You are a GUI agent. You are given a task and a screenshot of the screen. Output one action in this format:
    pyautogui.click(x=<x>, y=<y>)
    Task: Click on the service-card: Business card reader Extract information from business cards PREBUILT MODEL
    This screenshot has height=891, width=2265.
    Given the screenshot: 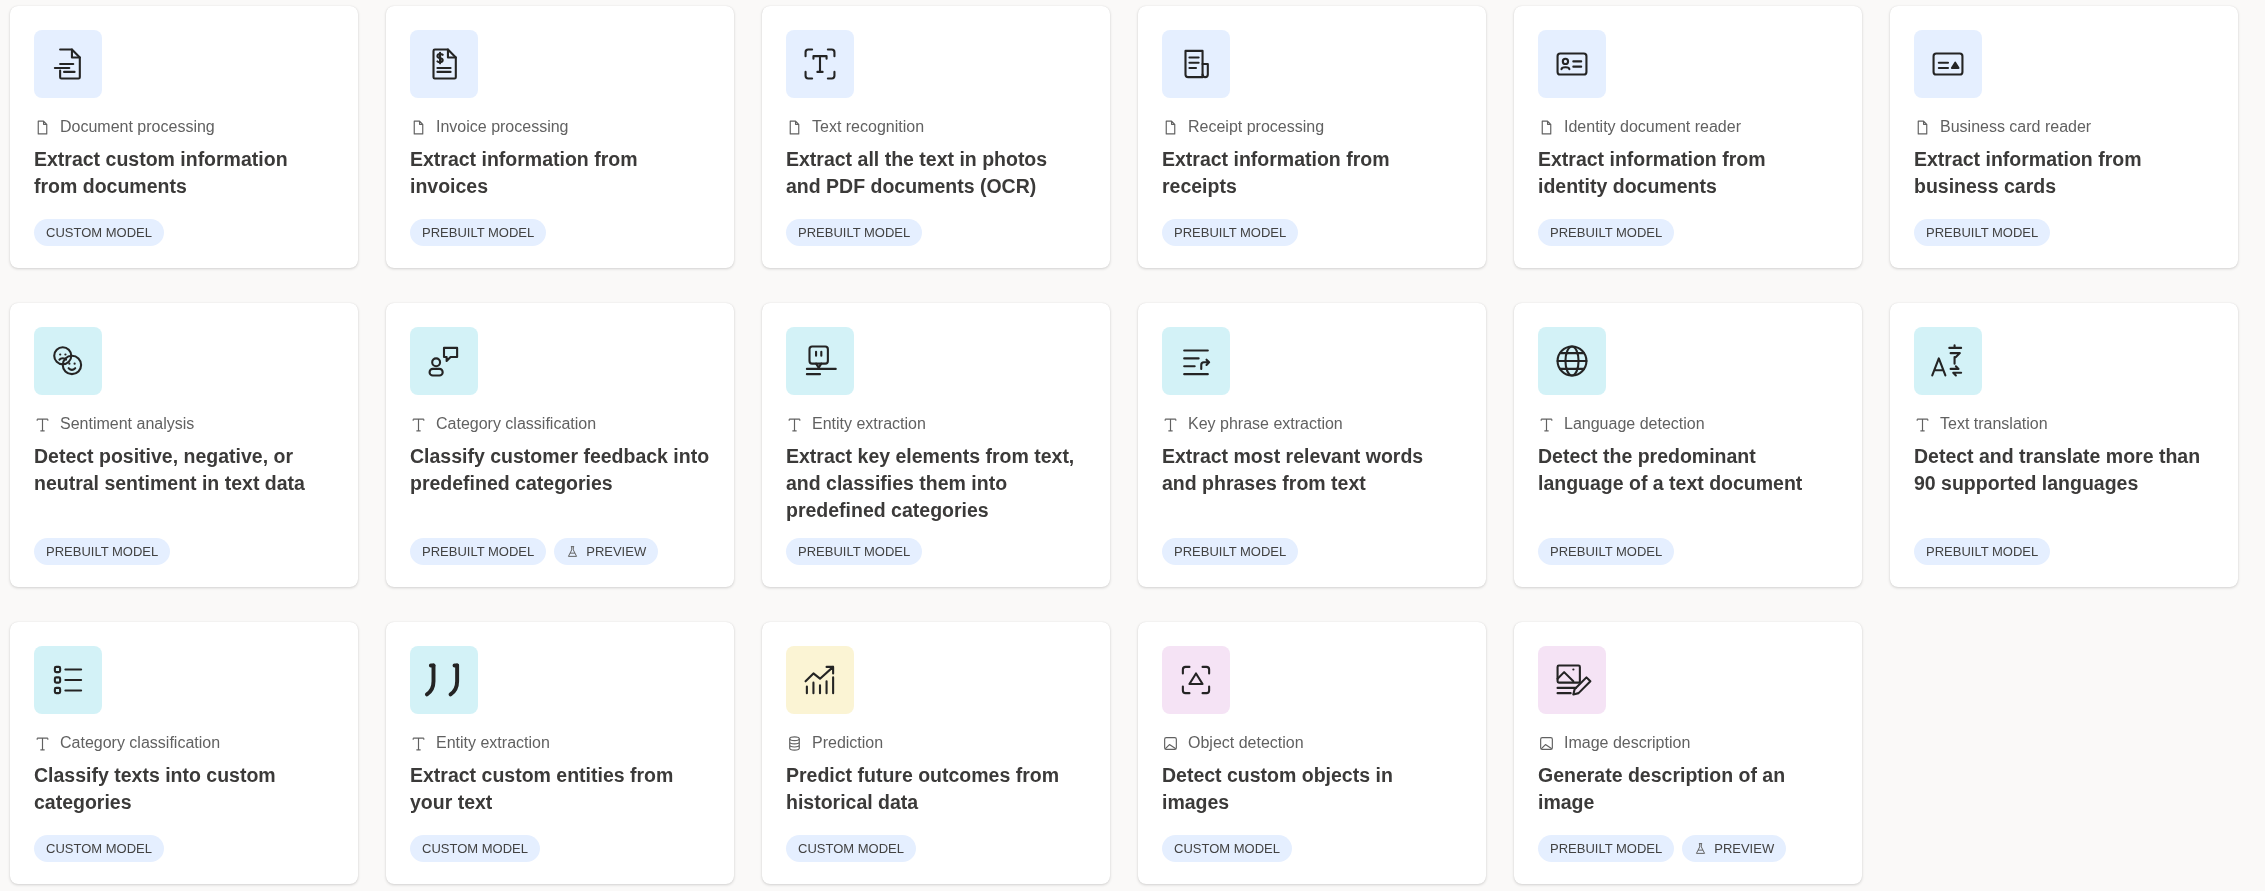 What is the action you would take?
    pyautogui.click(x=2064, y=137)
    